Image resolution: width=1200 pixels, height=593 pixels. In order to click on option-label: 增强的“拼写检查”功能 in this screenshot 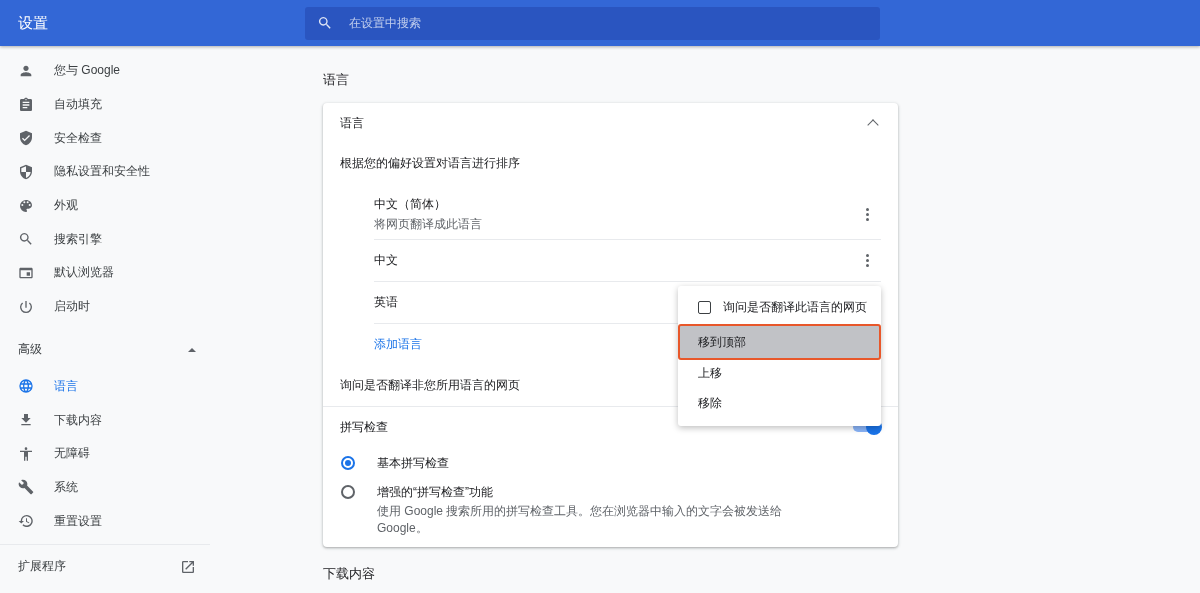, I will do `click(435, 492)`.